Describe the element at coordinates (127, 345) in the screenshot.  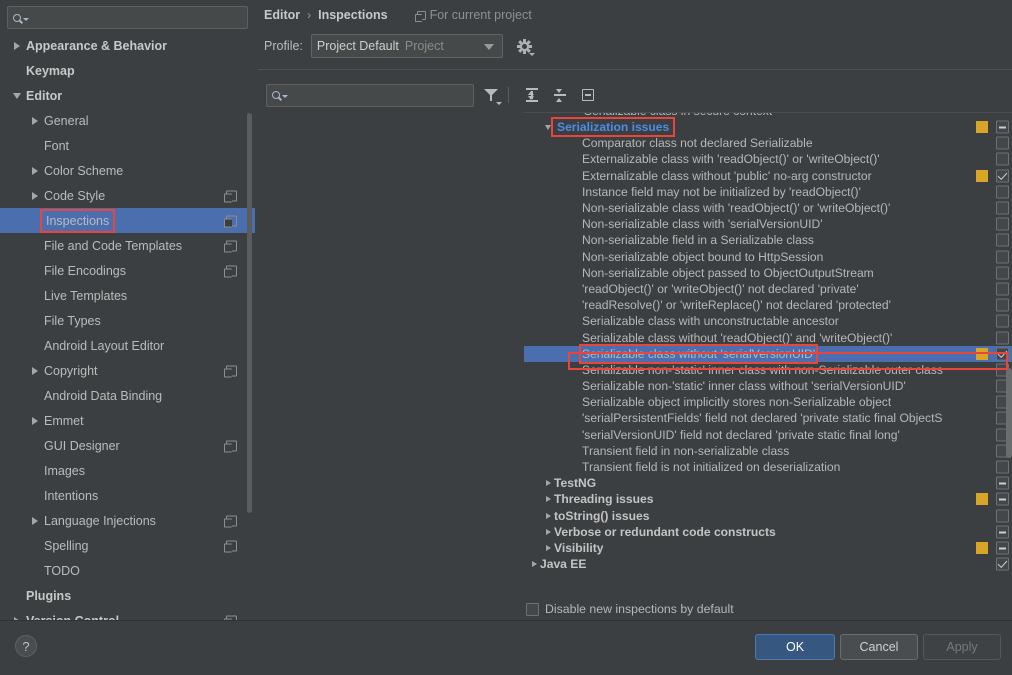
I see `sidebar-item-android-layout-editor: Android Layout Editor` at that location.